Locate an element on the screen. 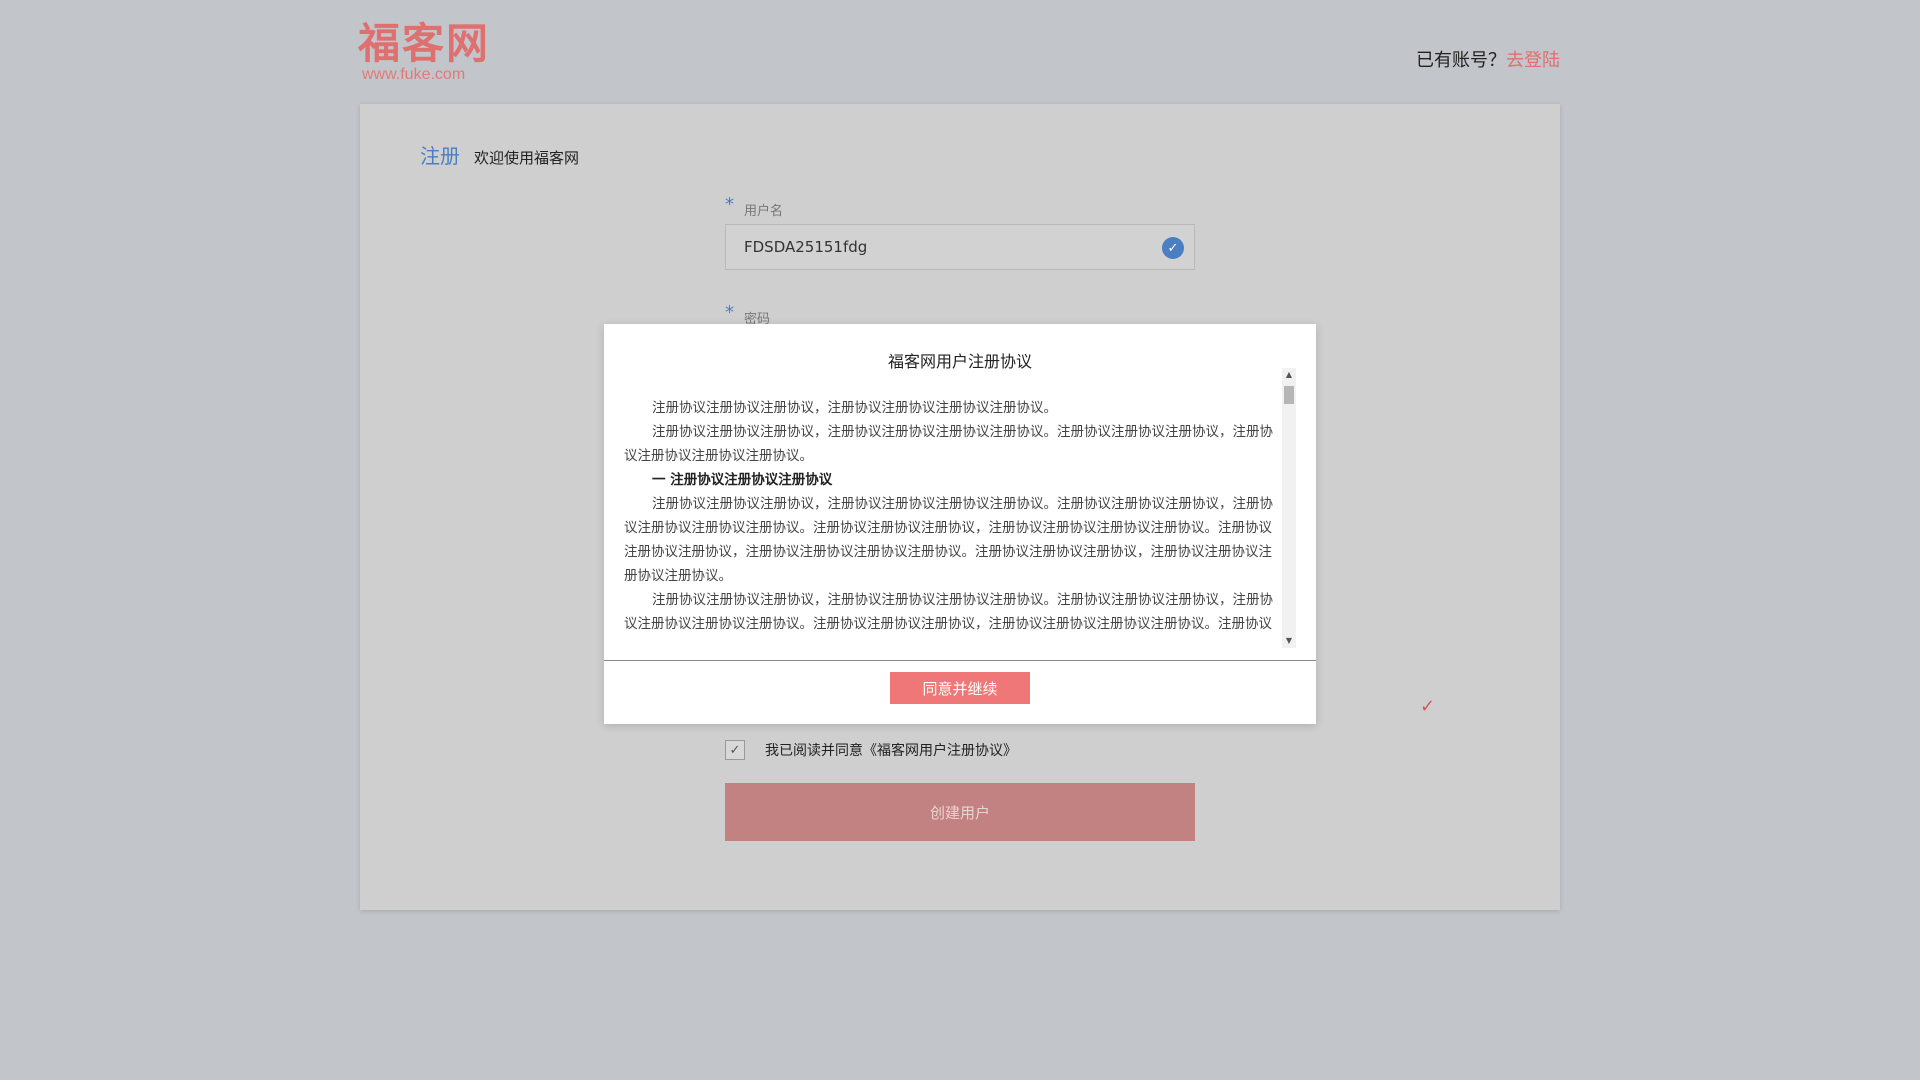 This screenshot has width=1920, height=1080. scroll-down-icon: ▼ is located at coordinates (1289, 641).